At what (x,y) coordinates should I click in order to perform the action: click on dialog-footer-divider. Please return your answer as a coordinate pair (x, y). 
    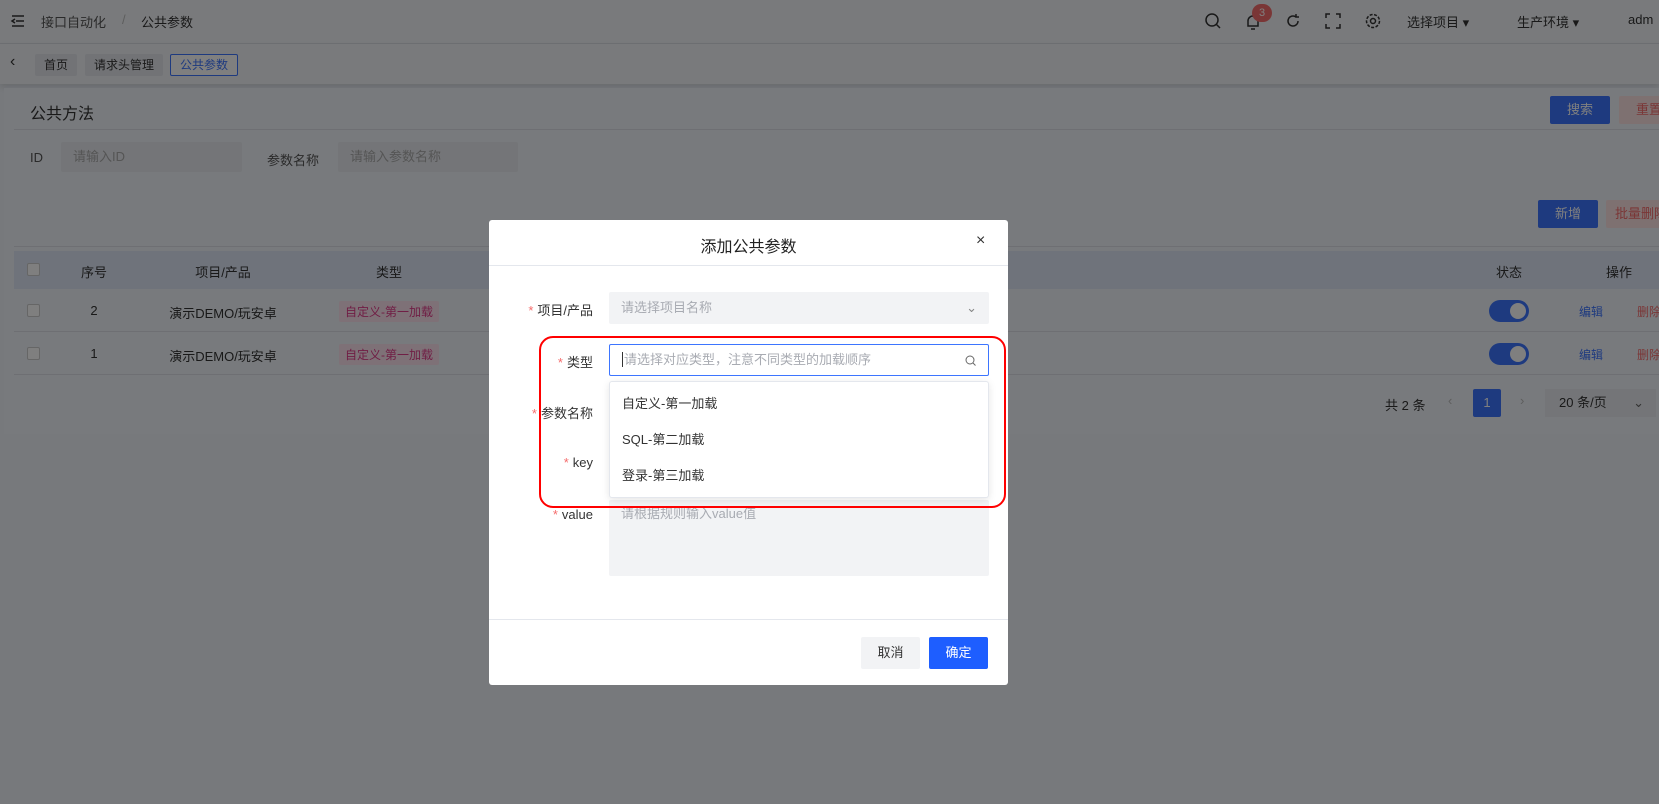
    Looking at the image, I should click on (748, 619).